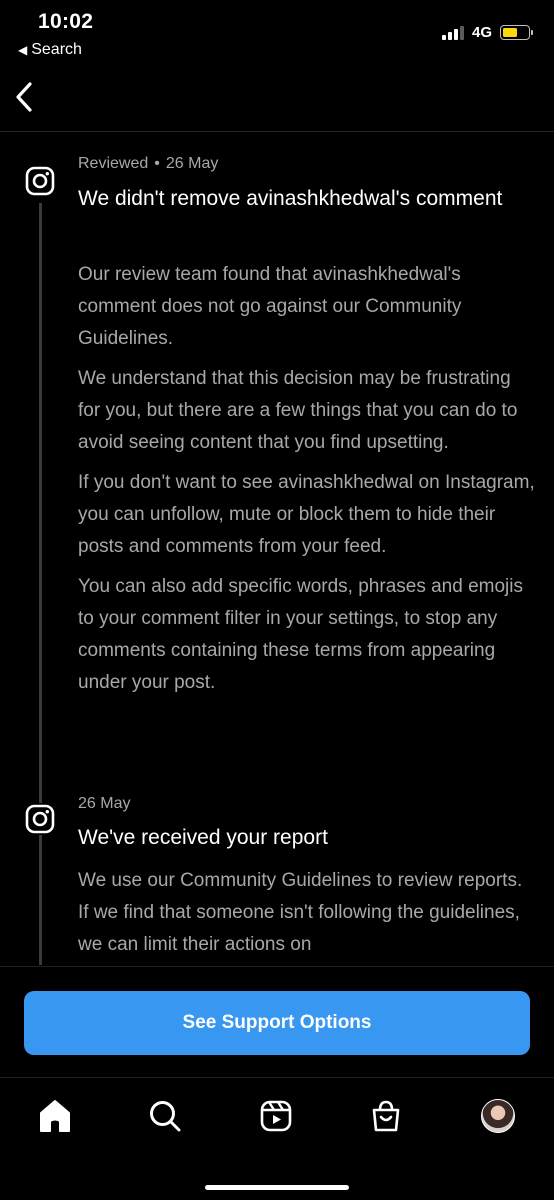  I want to click on status-time: 10:02, so click(66, 21).